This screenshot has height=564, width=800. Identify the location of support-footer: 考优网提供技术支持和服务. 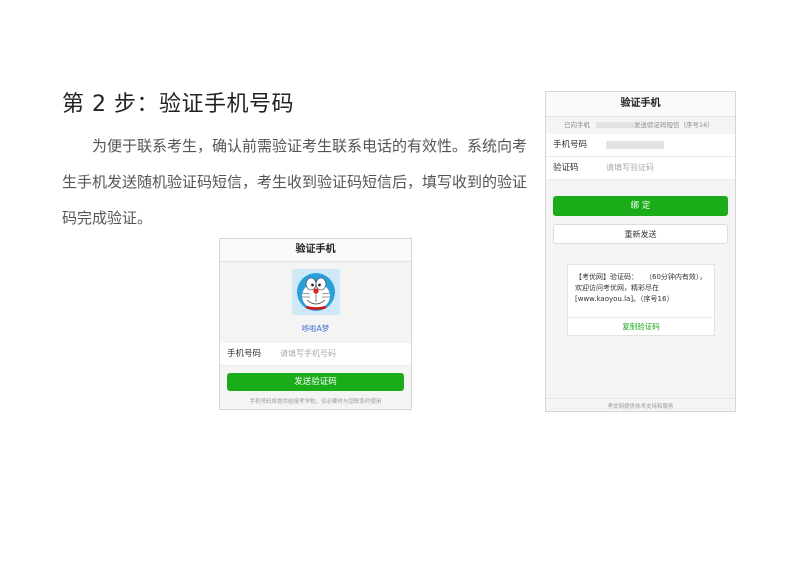
(640, 404).